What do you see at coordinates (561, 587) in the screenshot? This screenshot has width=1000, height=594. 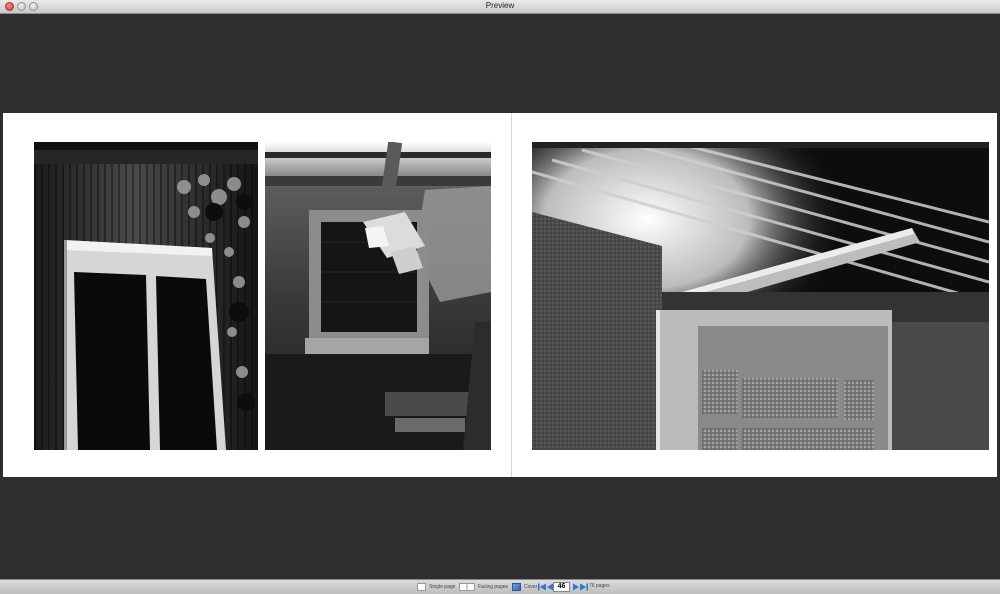 I see `page-number-field: 46` at bounding box center [561, 587].